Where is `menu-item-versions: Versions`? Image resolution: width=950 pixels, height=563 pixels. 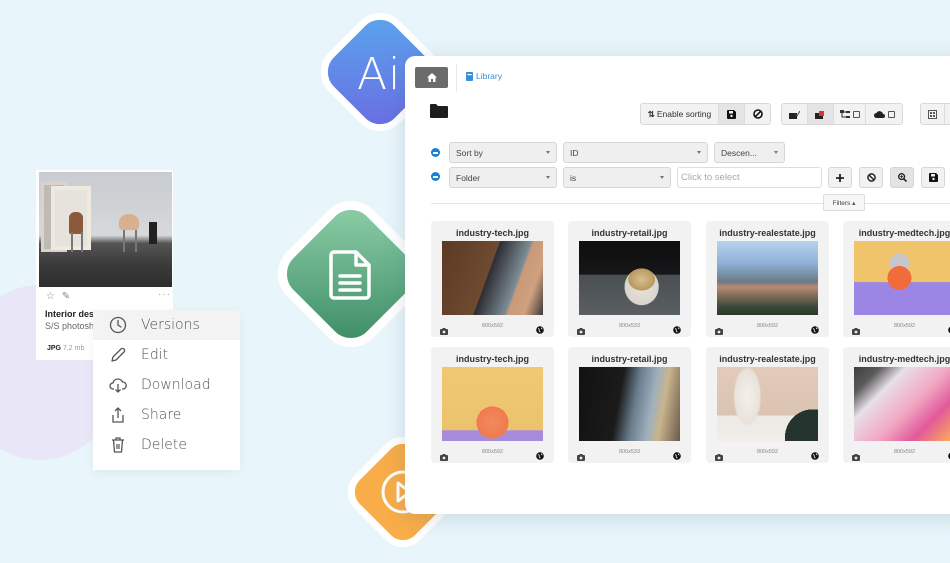
menu-item-versions: Versions is located at coordinates (166, 325).